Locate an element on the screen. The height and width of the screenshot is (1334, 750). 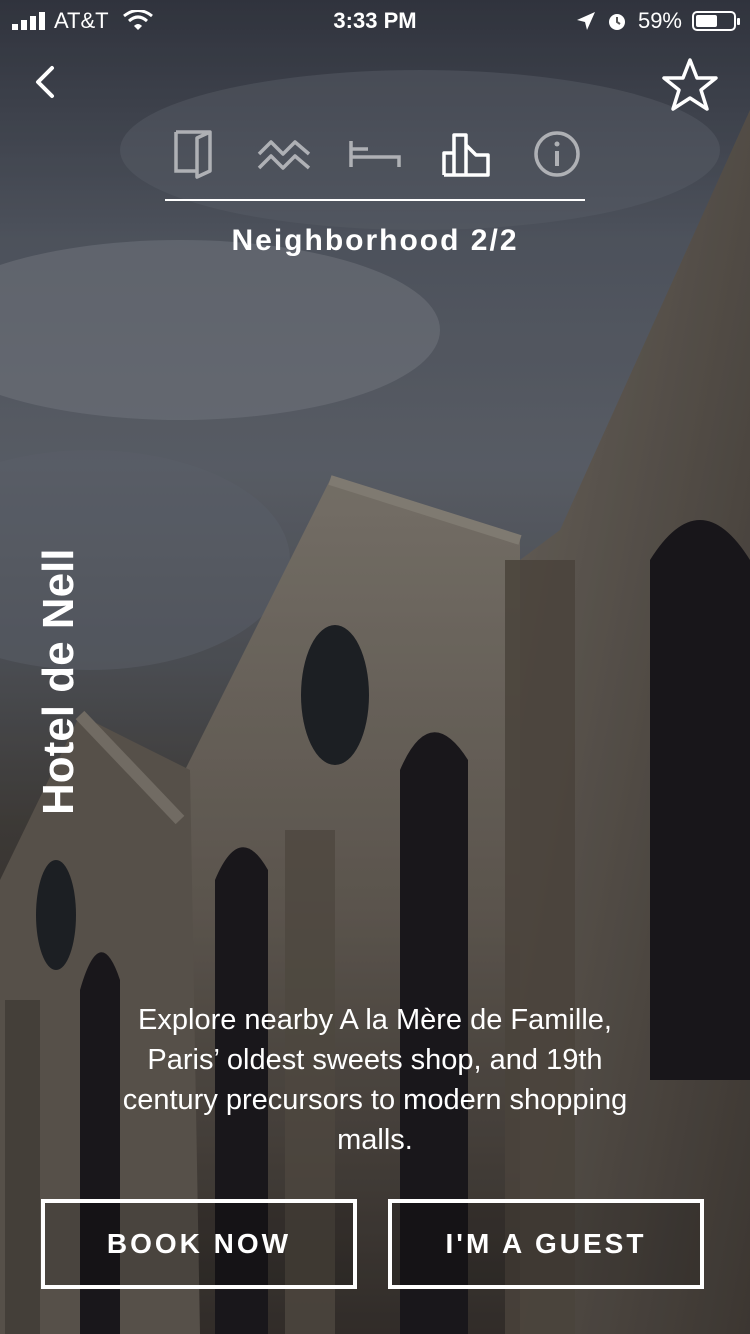
favorite-button is located at coordinates (690, 86).